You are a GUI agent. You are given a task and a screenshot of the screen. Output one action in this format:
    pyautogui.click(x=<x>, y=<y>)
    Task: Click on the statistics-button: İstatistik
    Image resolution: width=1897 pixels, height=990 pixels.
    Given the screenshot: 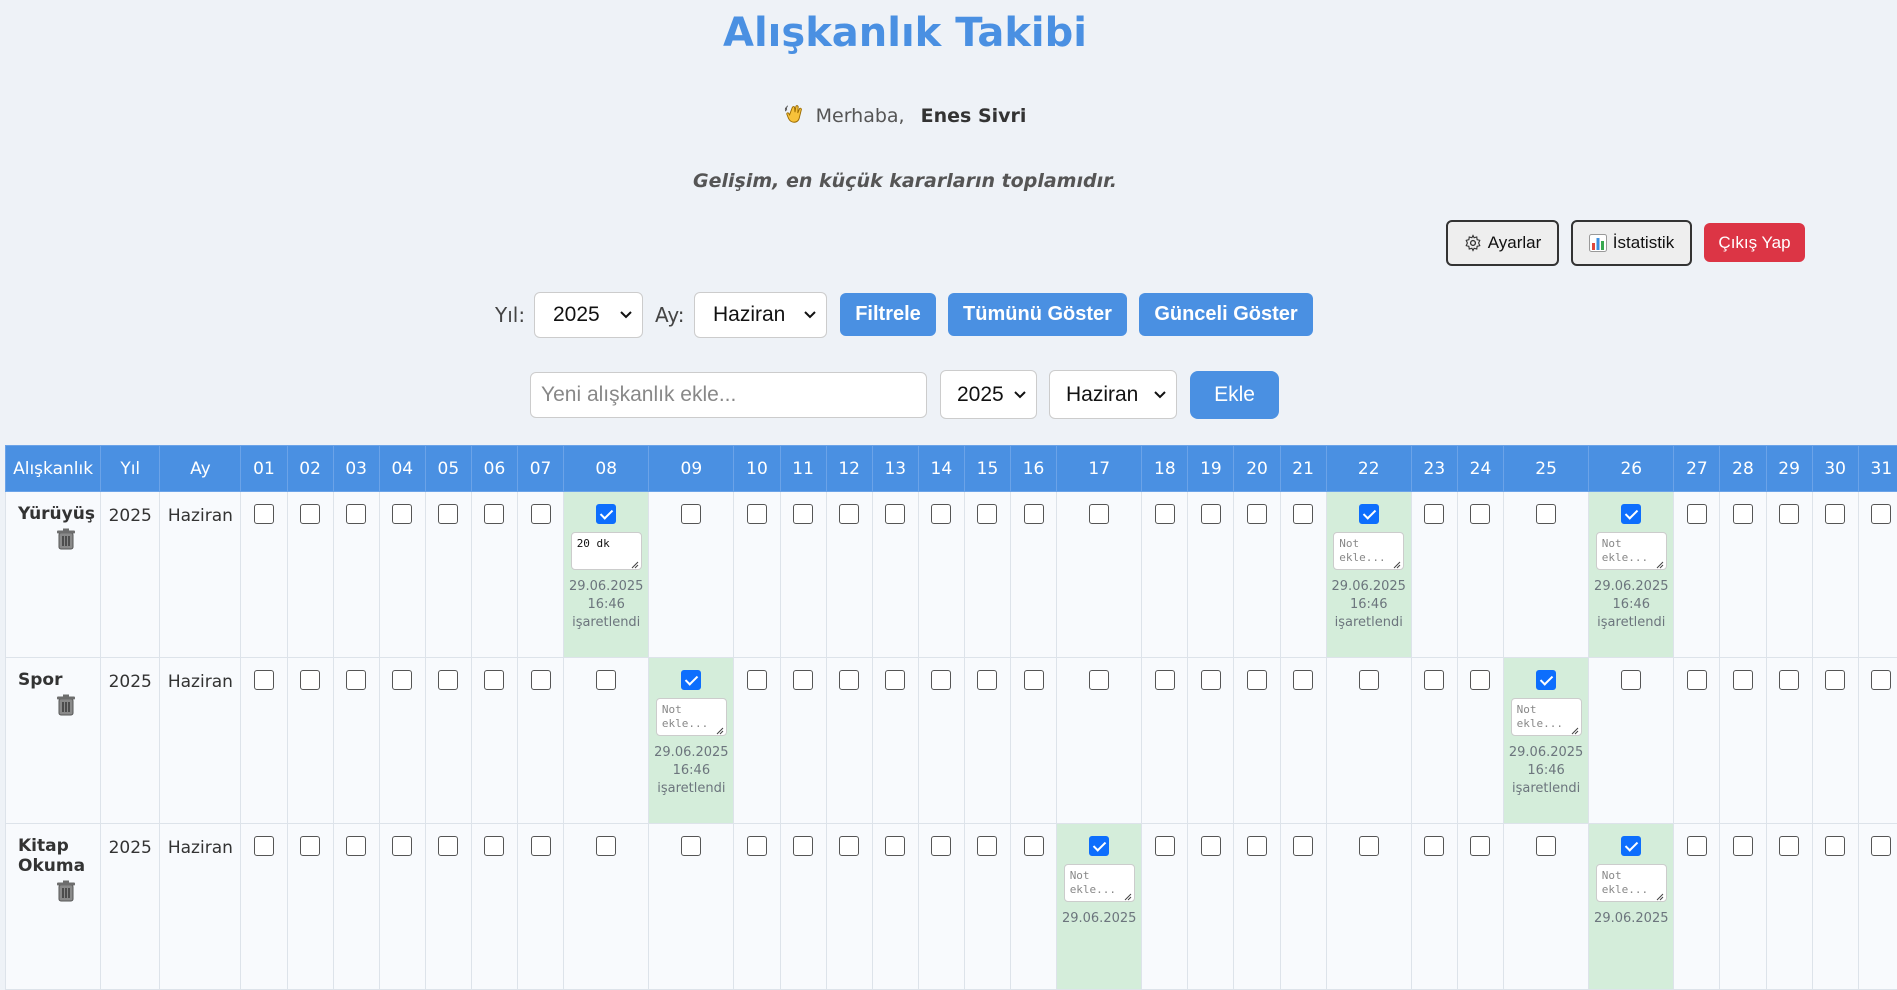 What is the action you would take?
    pyautogui.click(x=1631, y=243)
    